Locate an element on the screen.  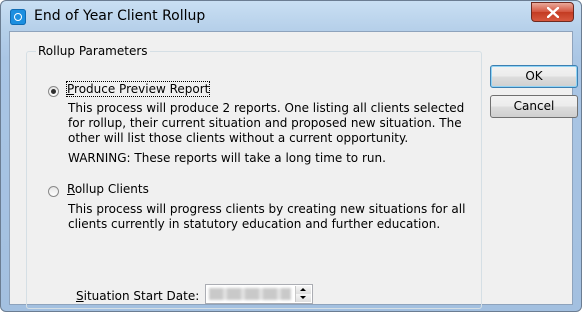
rollup-clients-mnemonic: R is located at coordinates (71, 189).